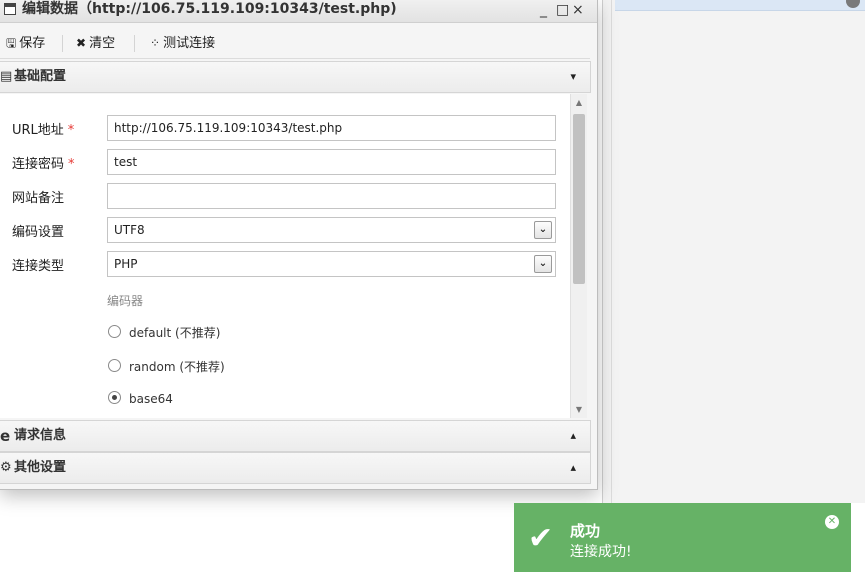 The height and width of the screenshot is (586, 865). I want to click on encoder-option-random: random (不推荐), so click(166, 366).